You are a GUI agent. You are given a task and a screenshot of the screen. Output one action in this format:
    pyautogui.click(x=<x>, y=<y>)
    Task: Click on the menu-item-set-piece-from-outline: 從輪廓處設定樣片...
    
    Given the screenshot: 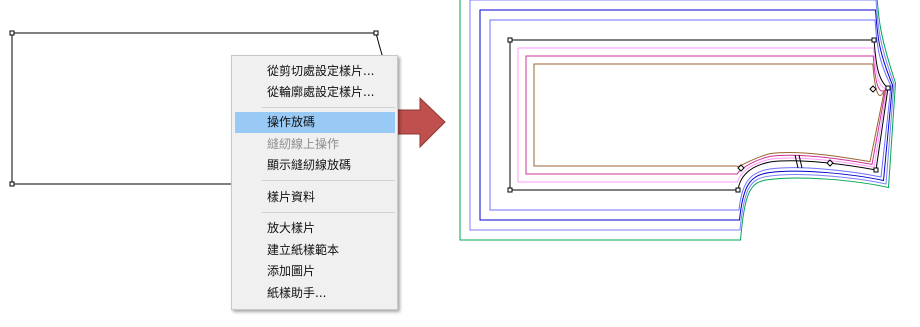 What is the action you would take?
    pyautogui.click(x=315, y=92)
    